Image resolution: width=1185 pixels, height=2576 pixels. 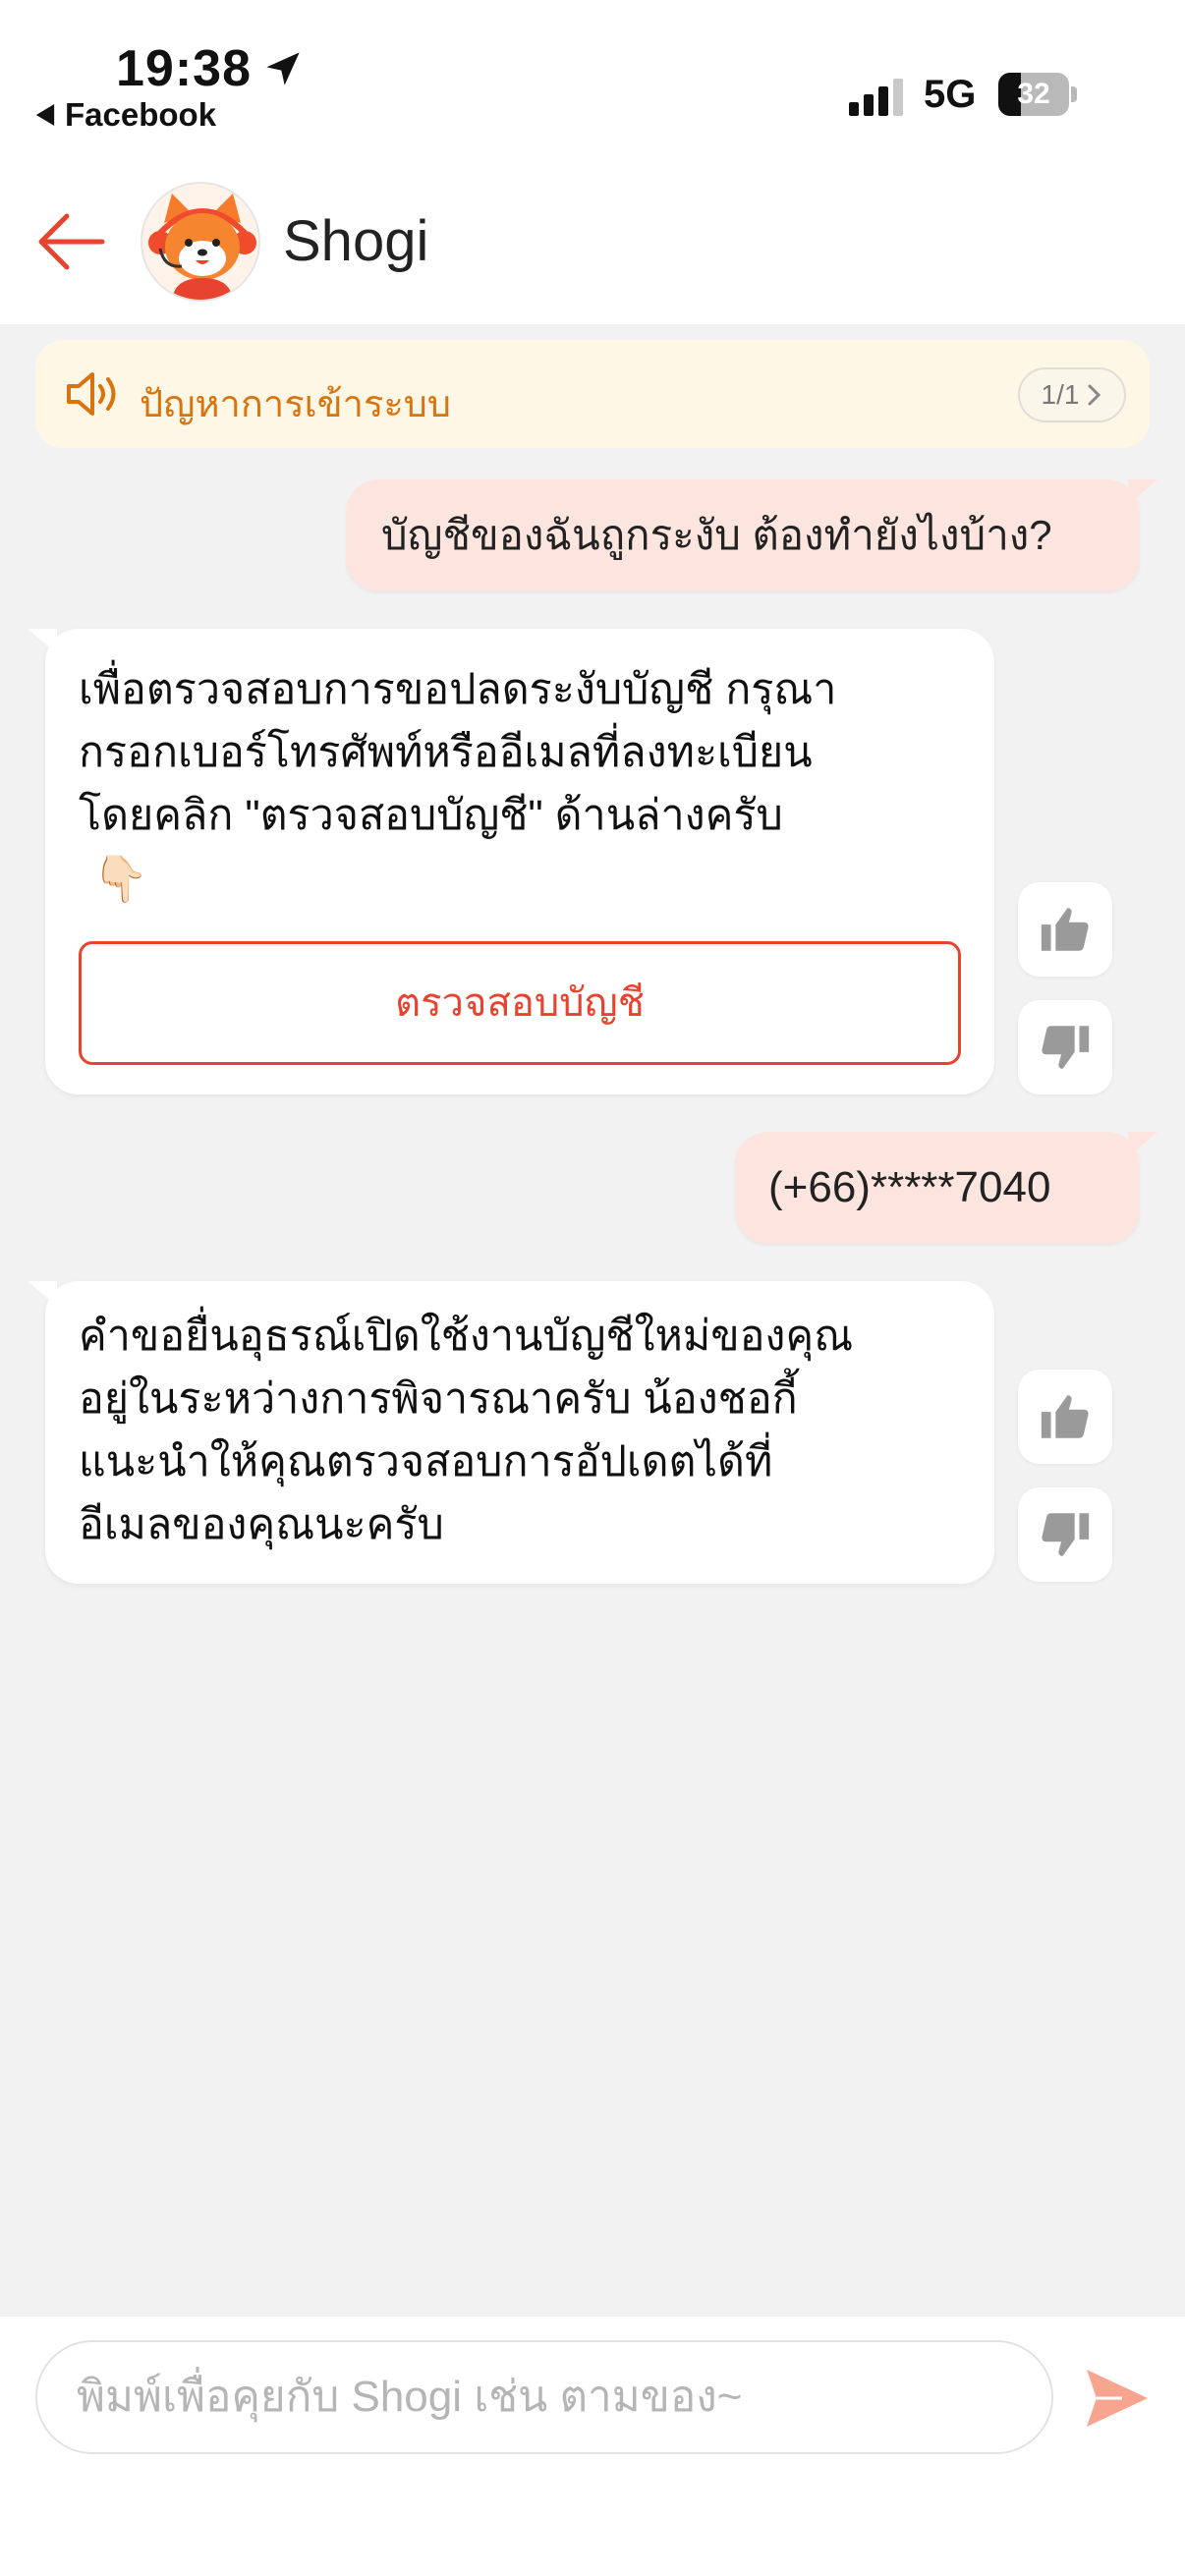 I want to click on back-to-app: Facebook, so click(x=126, y=115).